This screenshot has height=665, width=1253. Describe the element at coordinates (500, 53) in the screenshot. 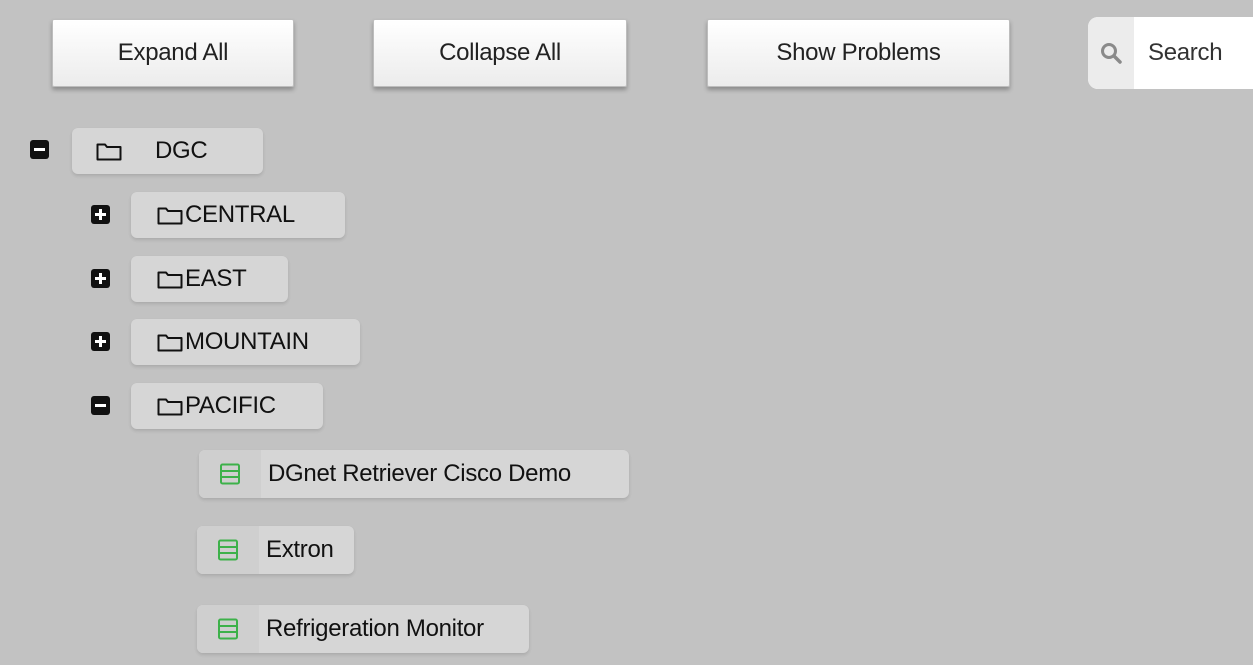

I see `collapse-all-button: Collapse All` at that location.